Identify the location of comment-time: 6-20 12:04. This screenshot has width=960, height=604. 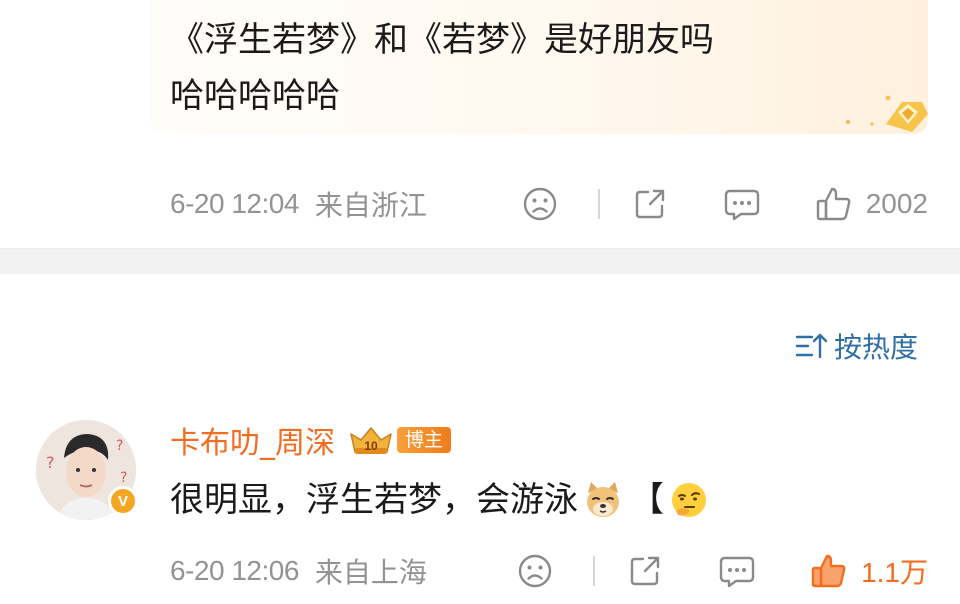
(234, 203).